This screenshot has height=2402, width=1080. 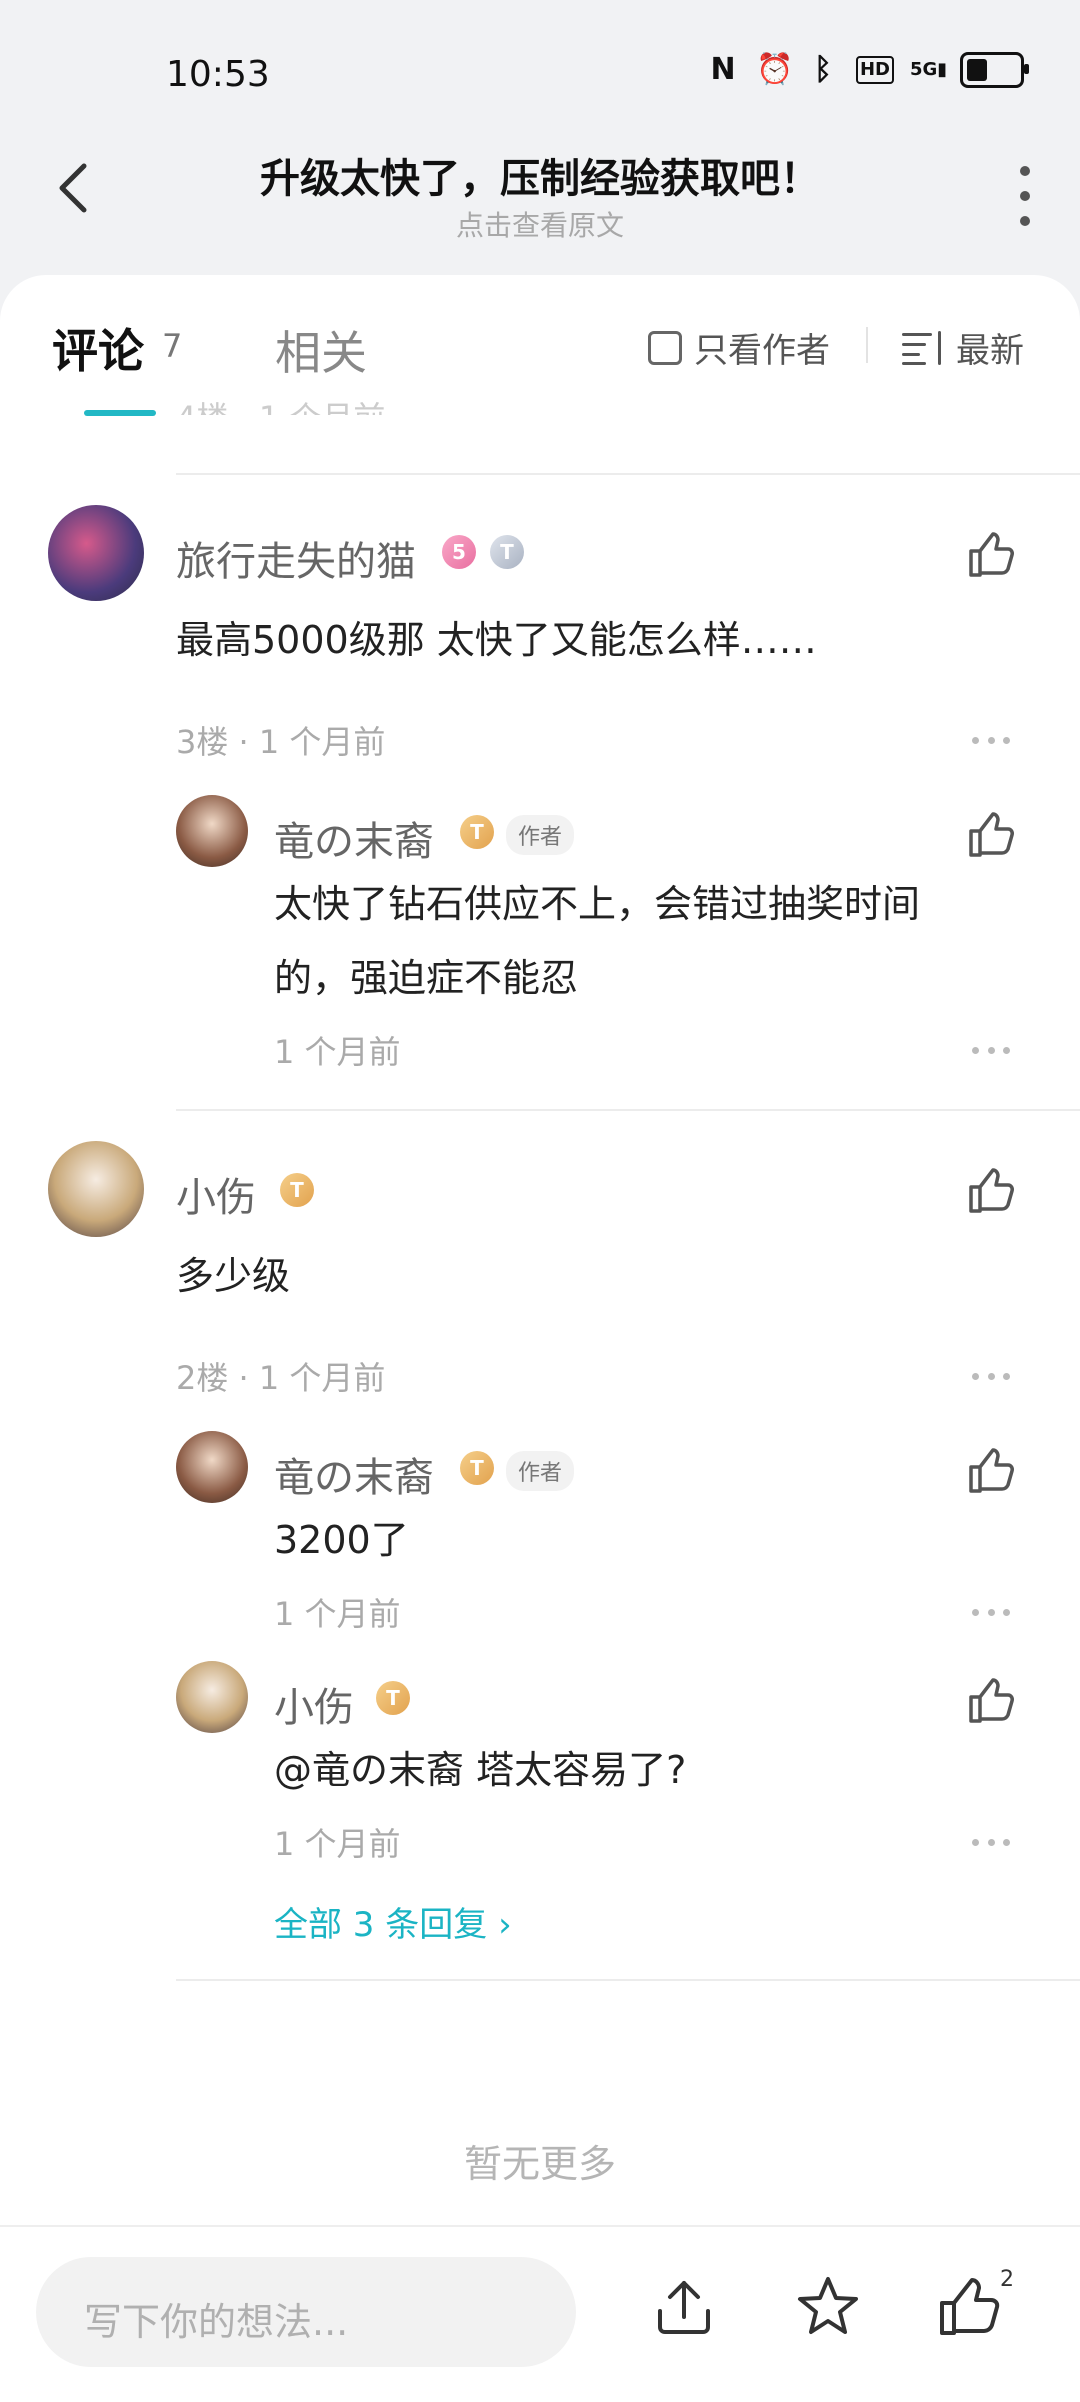 I want to click on comment-username: 小伤, so click(x=216, y=1194).